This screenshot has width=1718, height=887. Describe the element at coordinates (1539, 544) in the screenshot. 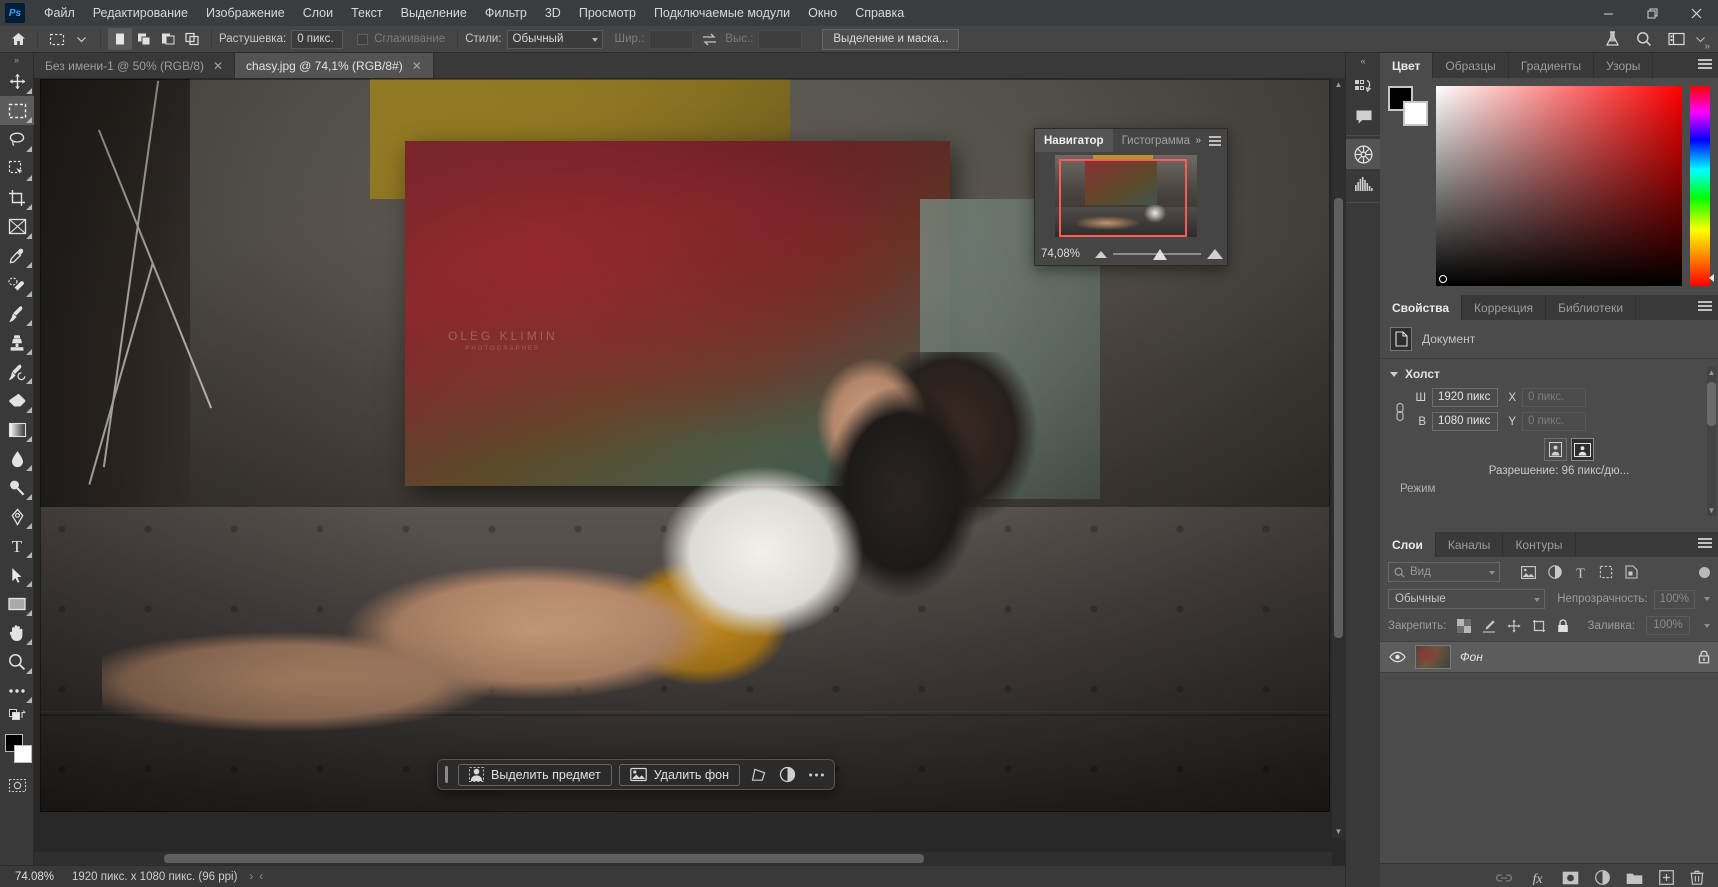

I see `tab-paths: Контуры` at that location.